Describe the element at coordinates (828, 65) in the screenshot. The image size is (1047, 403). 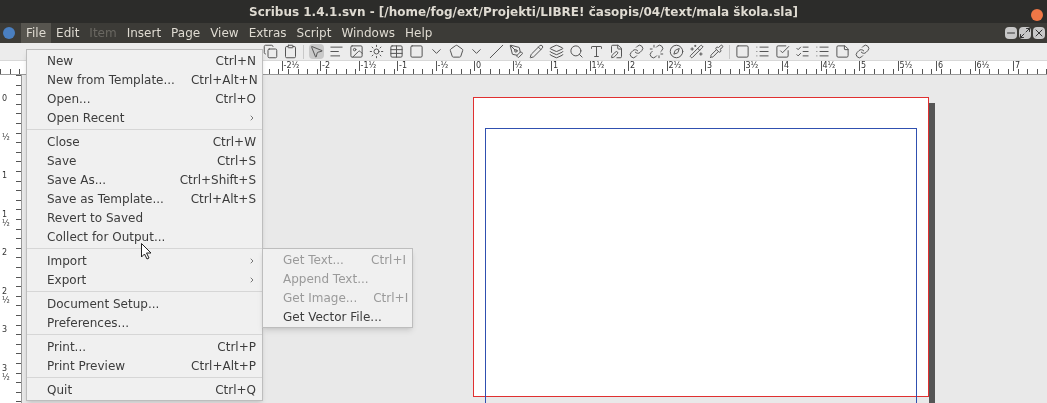
I see `ruler-label: 4½` at that location.